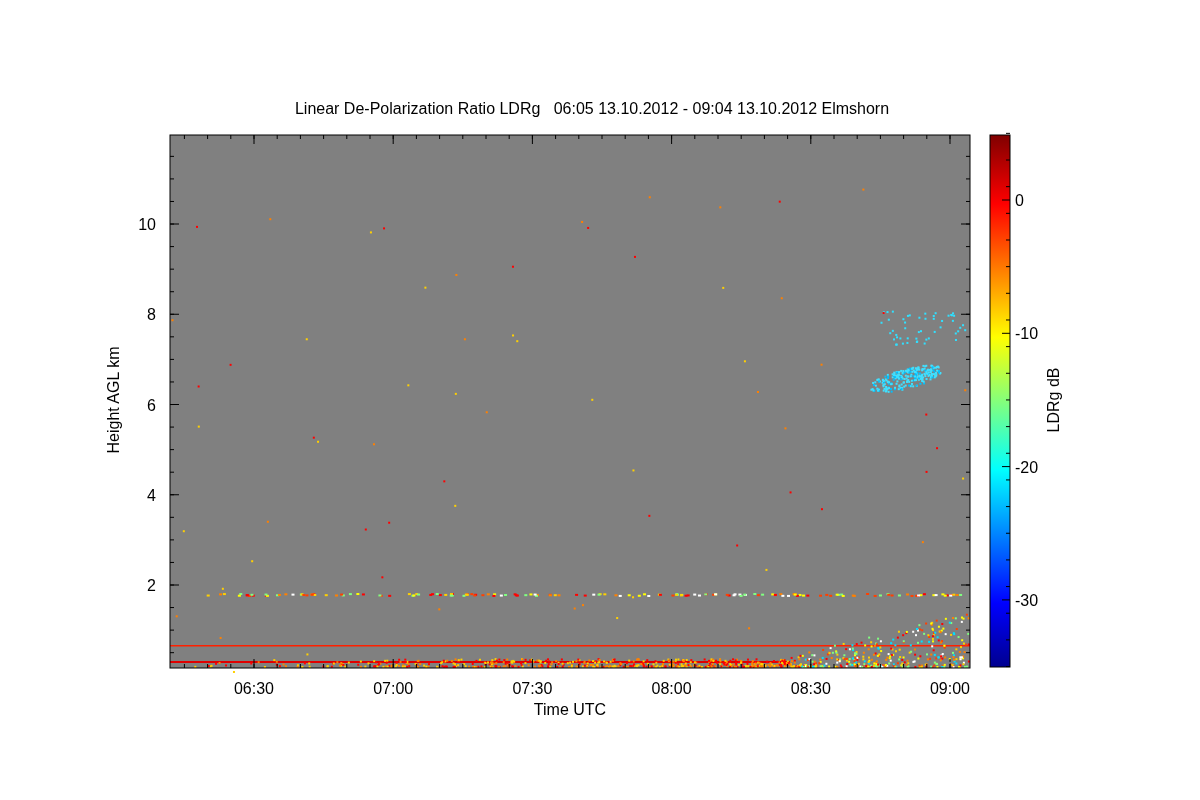 The image size is (1200, 800). I want to click on axis-title: Height AGL km, so click(113, 400).